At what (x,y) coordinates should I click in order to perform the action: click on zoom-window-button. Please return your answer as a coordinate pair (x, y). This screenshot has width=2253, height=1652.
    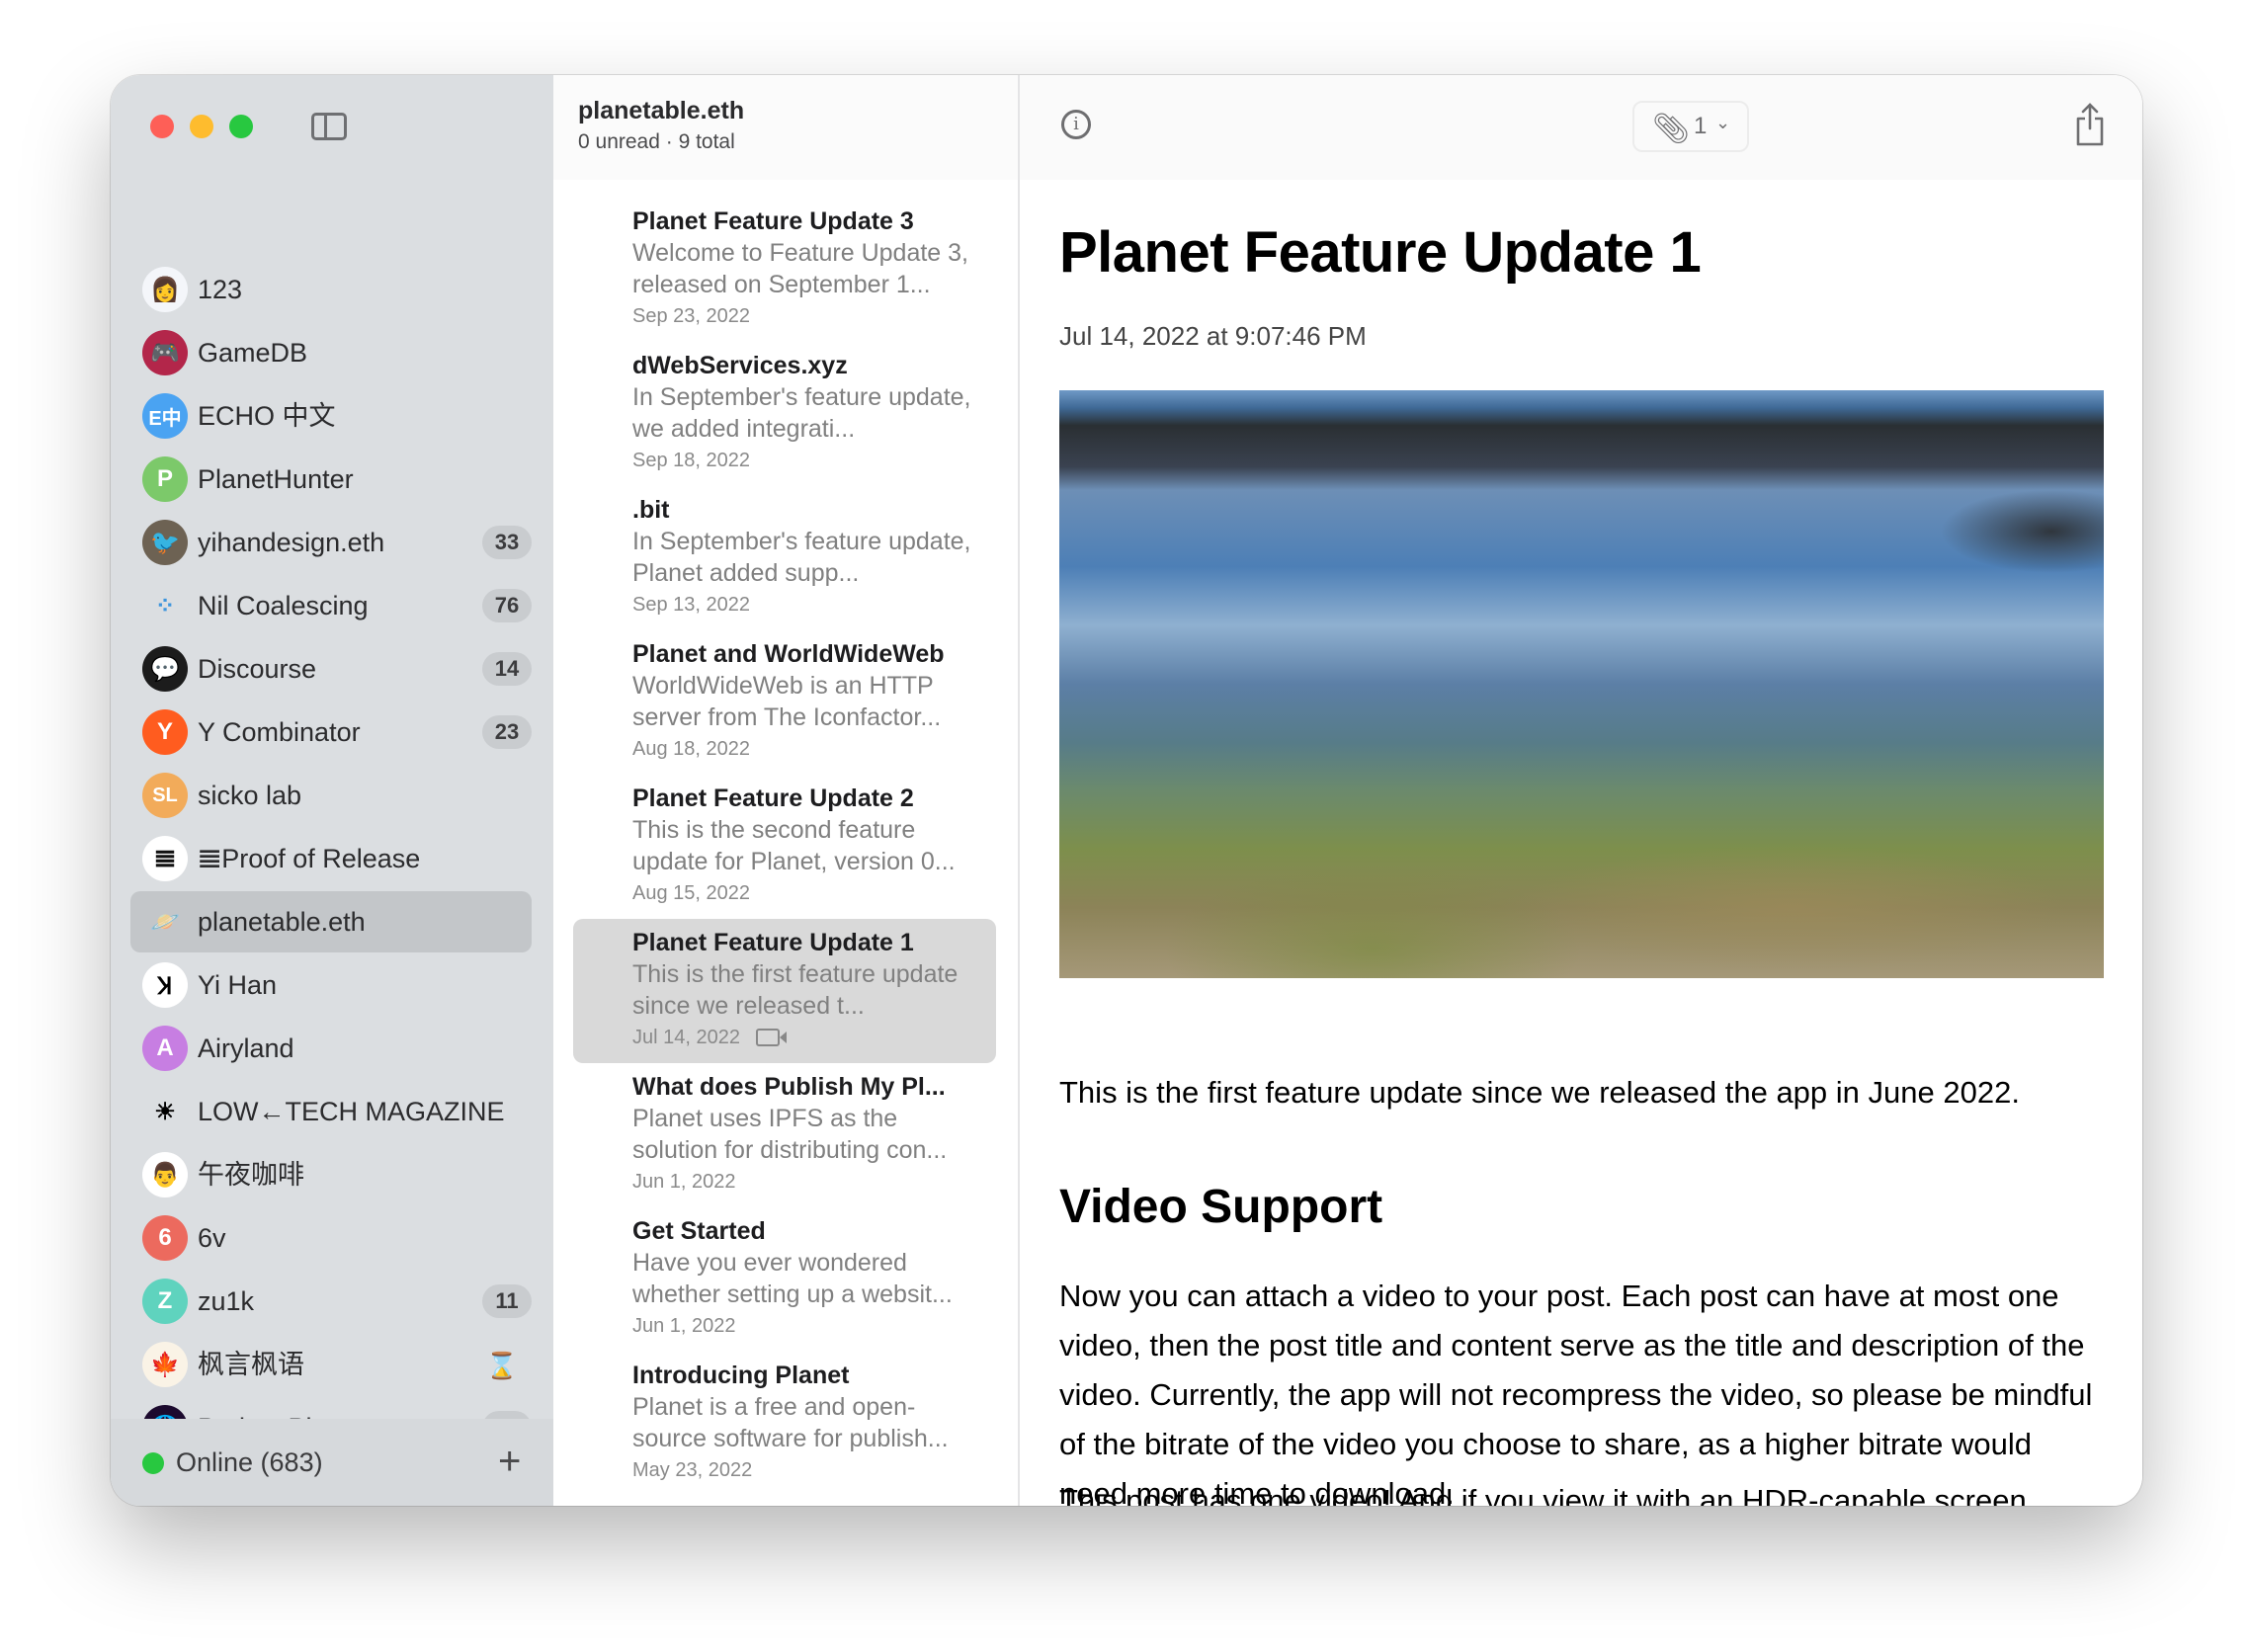
    Looking at the image, I should click on (241, 126).